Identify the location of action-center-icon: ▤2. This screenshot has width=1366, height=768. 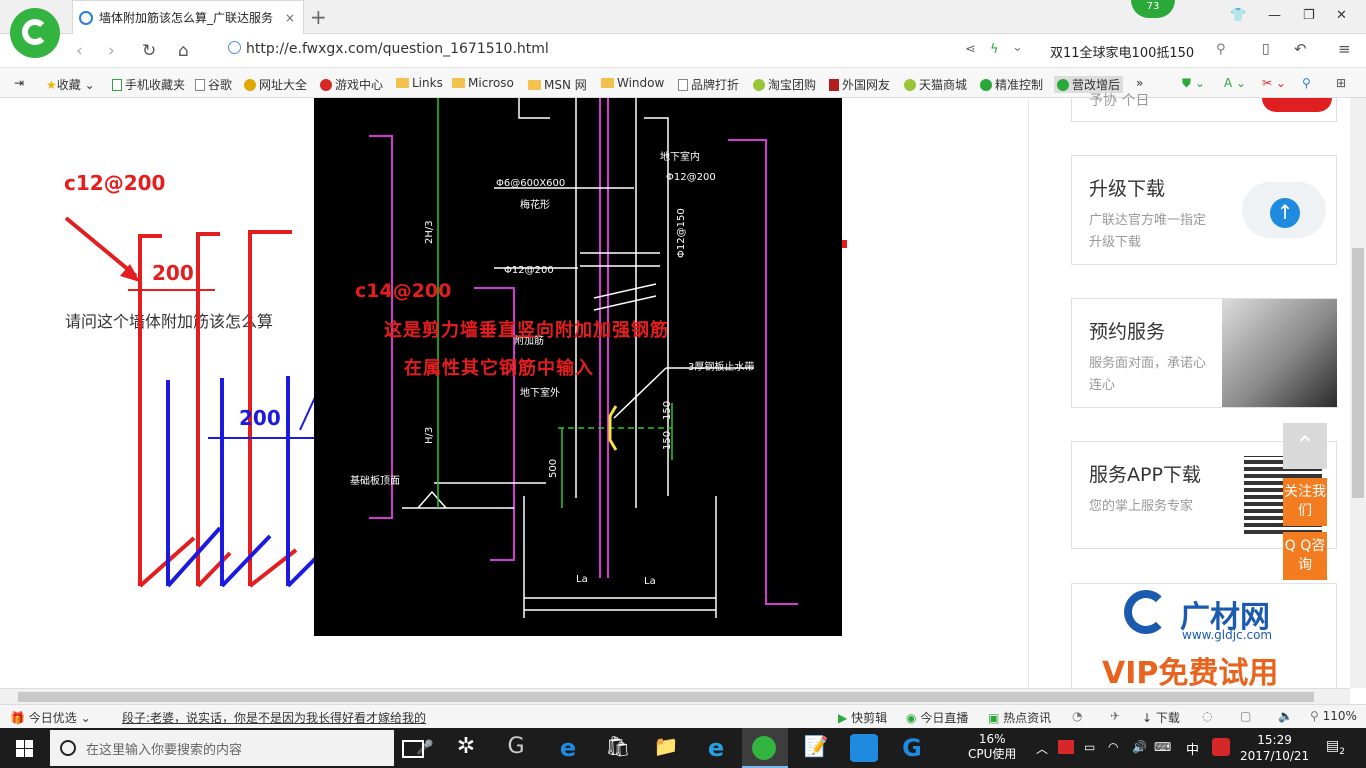
(1335, 747).